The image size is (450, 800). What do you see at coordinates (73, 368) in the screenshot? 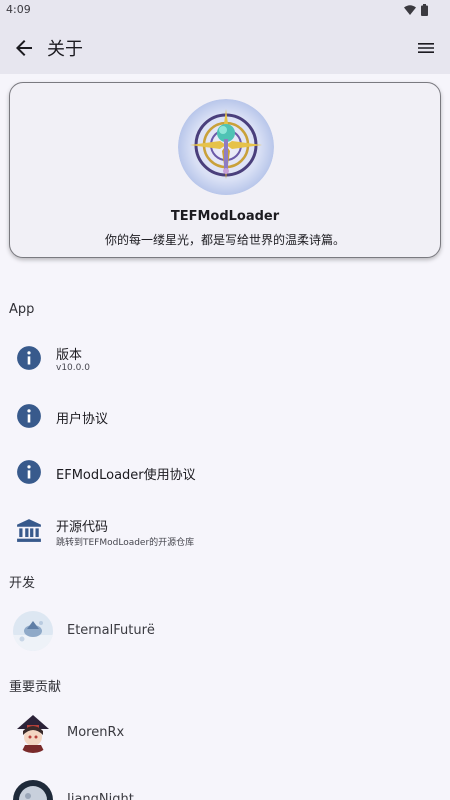
I see `version-summary: v10.0.0` at bounding box center [73, 368].